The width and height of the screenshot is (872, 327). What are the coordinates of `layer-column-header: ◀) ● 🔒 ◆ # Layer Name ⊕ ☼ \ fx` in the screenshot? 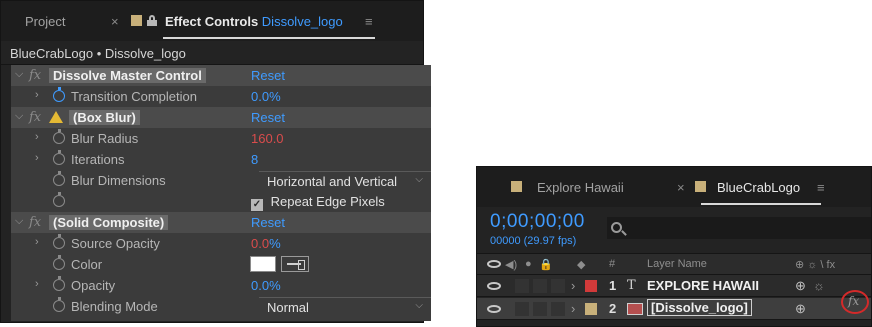 It's located at (674, 264).